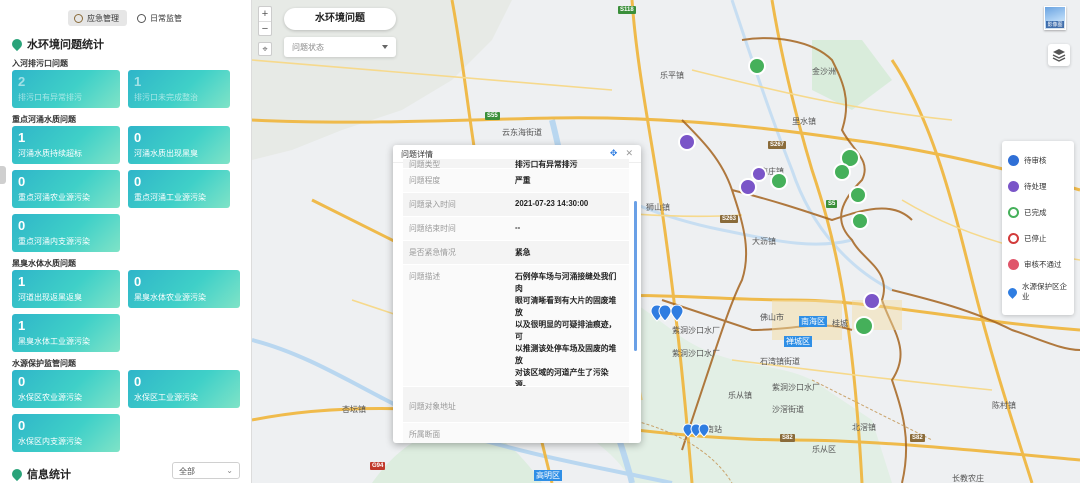 The width and height of the screenshot is (1080, 483). Describe the element at coordinates (804, 121) in the screenshot. I see `place-label: 里水镇` at that location.